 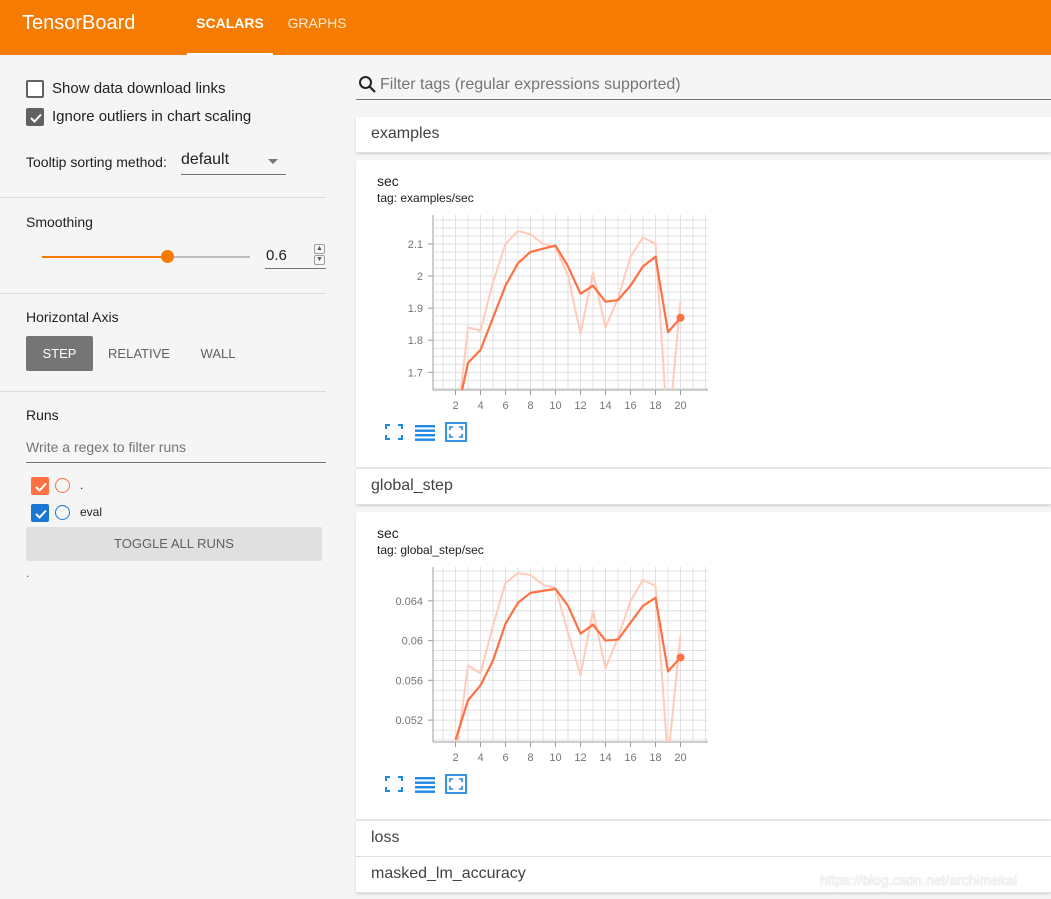 What do you see at coordinates (412, 485) in the screenshot?
I see `category-title: global_step` at bounding box center [412, 485].